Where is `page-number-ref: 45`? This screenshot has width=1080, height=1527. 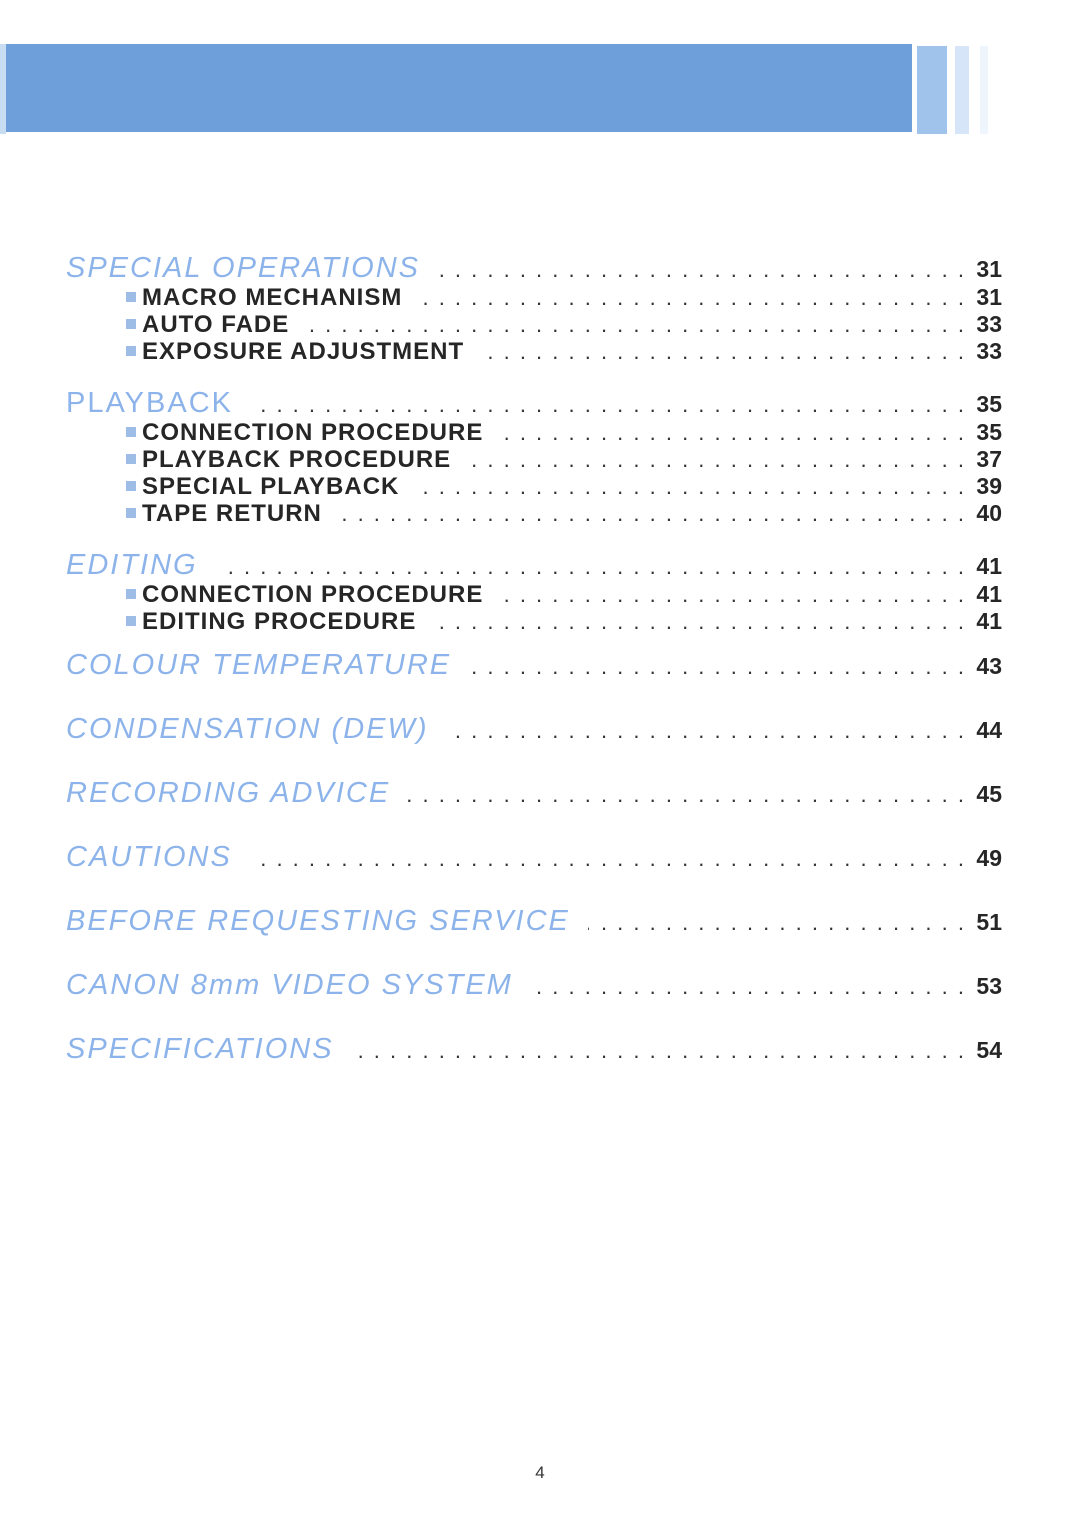 page-number-ref: 45 is located at coordinates (989, 794).